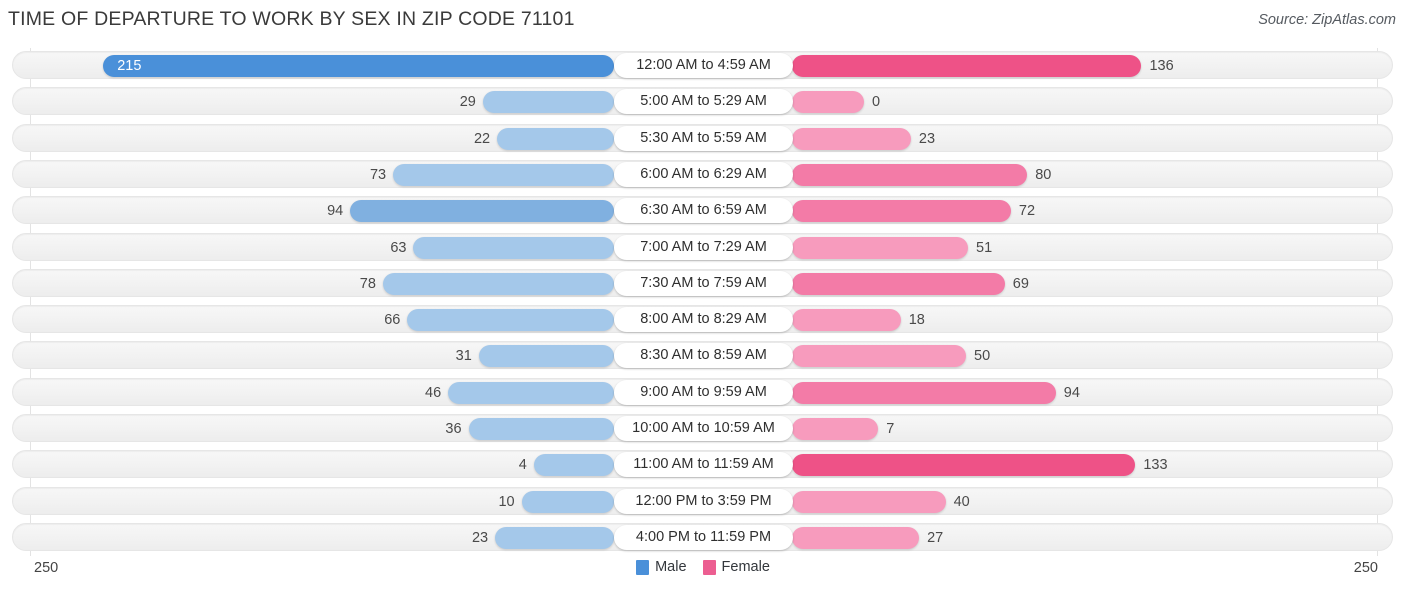  What do you see at coordinates (1327, 20) in the screenshot?
I see `source-label: Source: ZipAtlas.com` at bounding box center [1327, 20].